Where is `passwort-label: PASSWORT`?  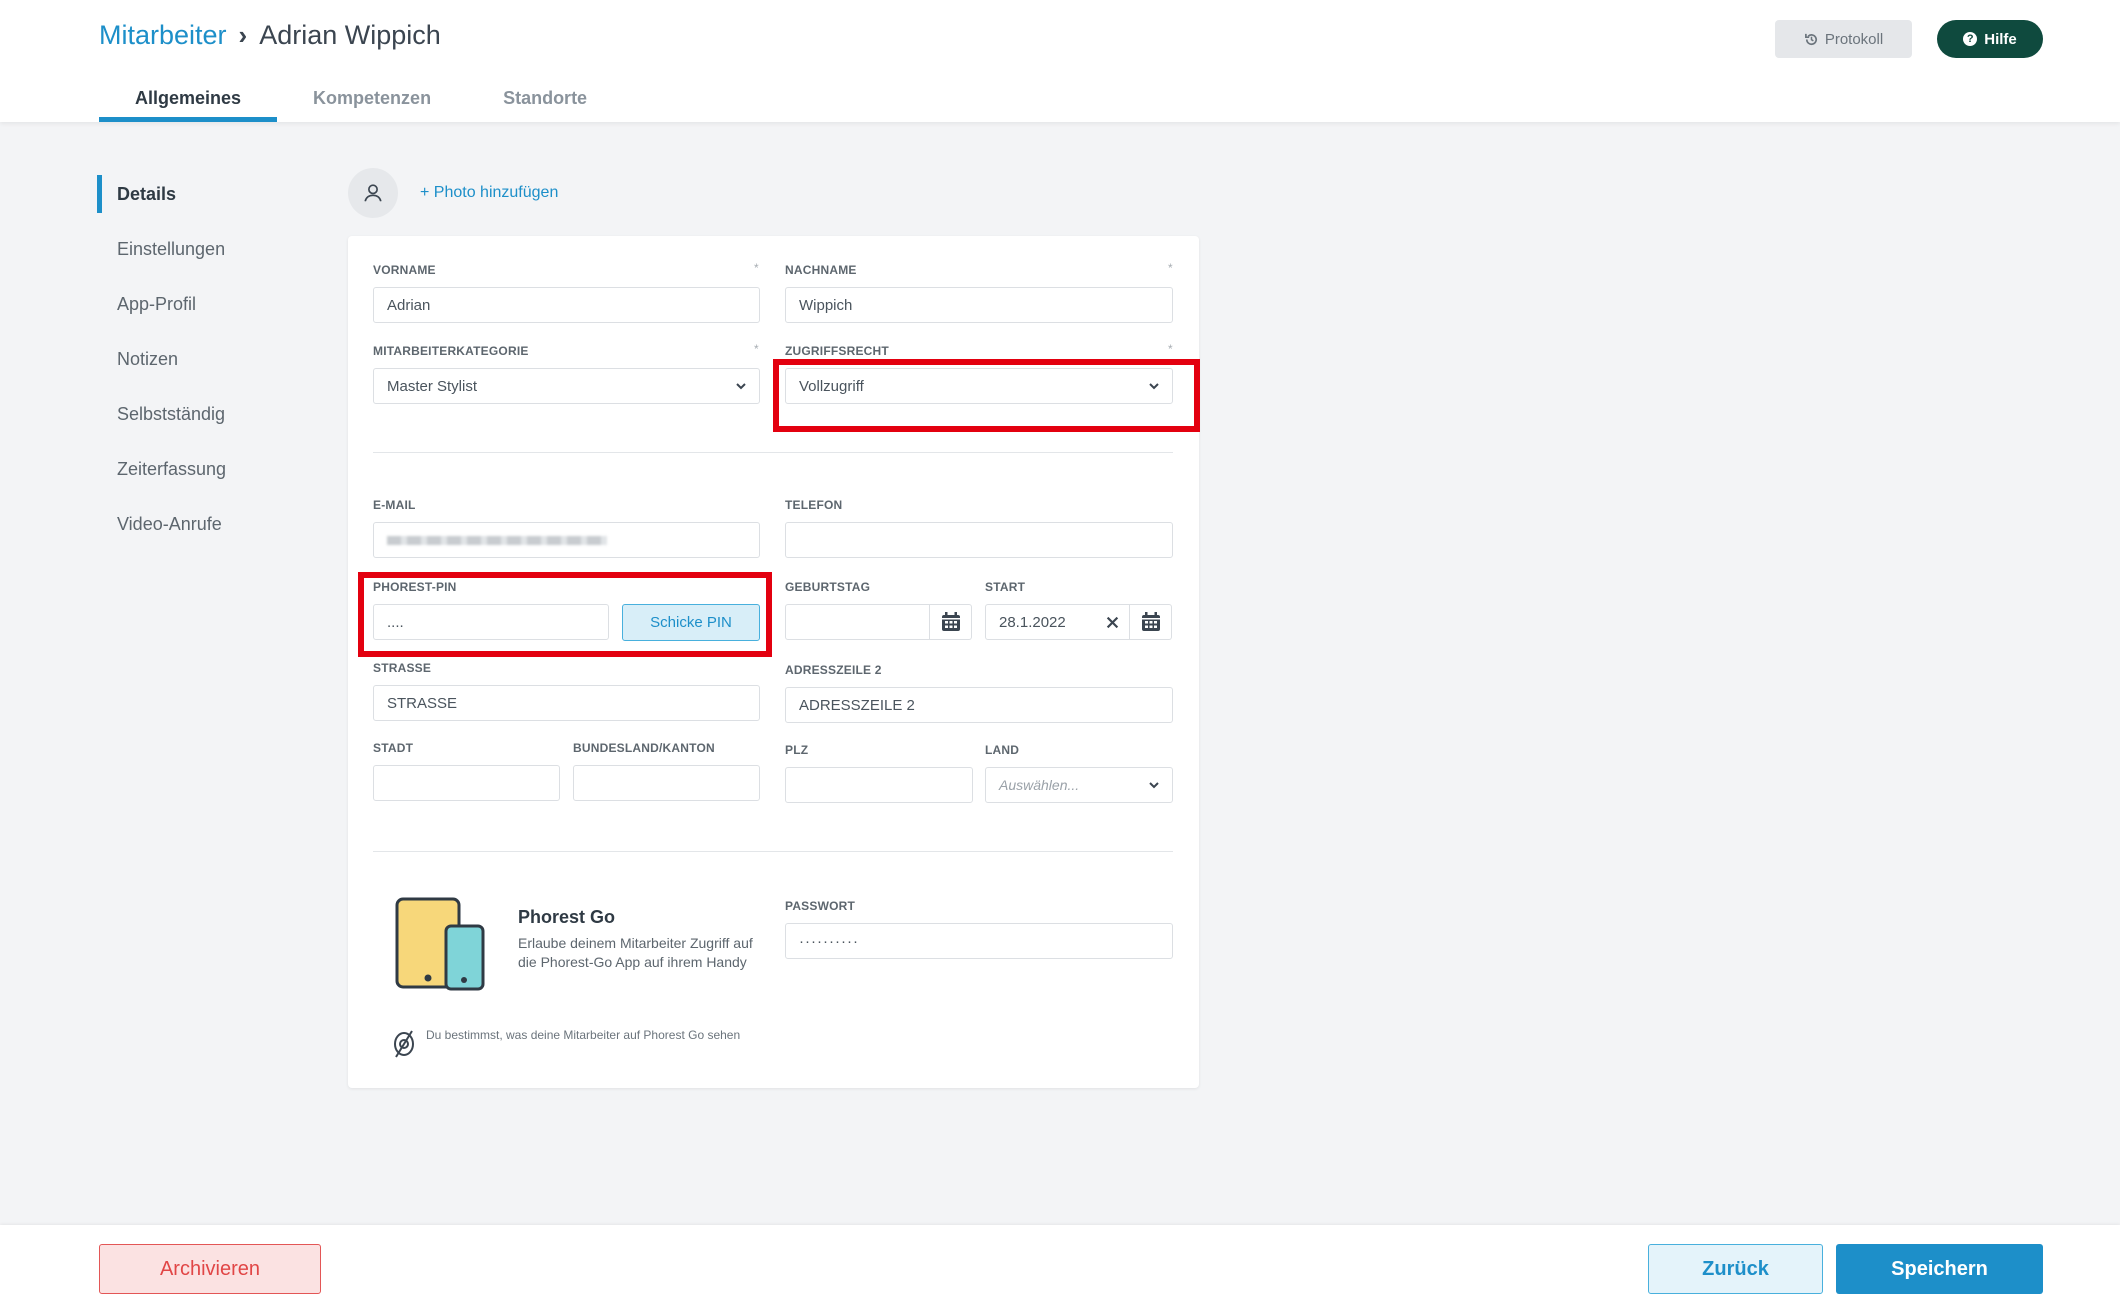
passwort-label: PASSWORT is located at coordinates (820, 906).